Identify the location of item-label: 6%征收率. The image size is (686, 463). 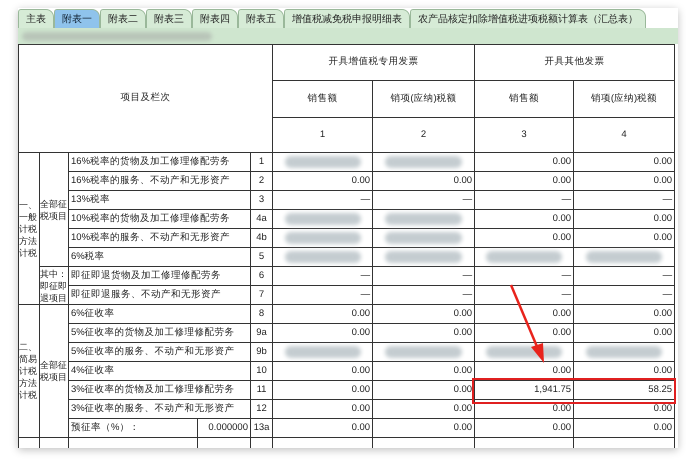
(93, 313).